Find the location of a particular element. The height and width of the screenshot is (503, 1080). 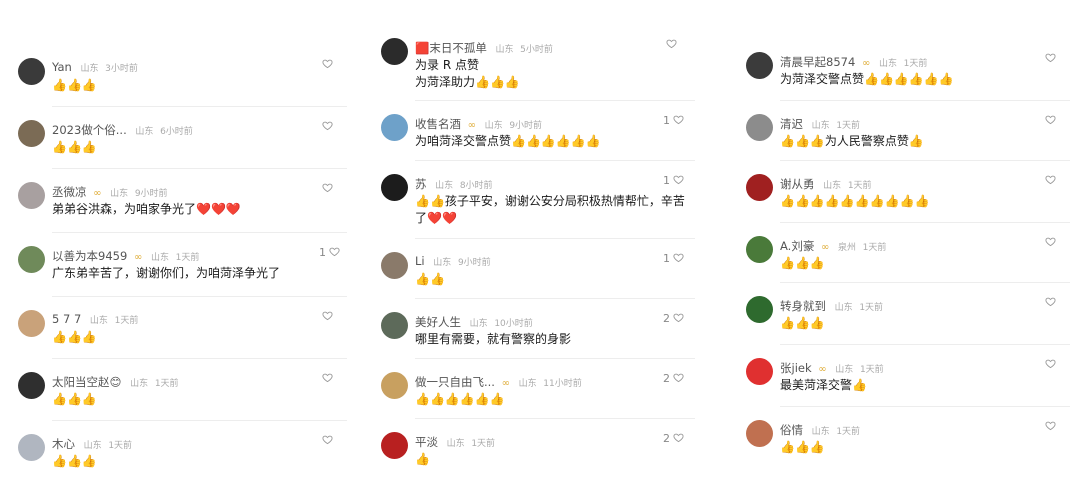

username: 平淡 is located at coordinates (426, 442).